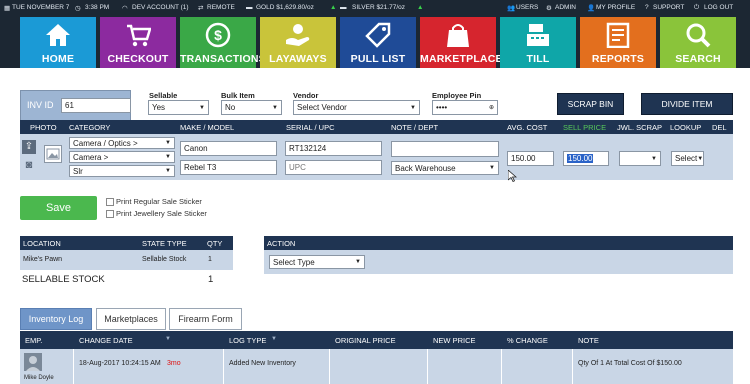  Describe the element at coordinates (378, 42) in the screenshot. I see `nav-pull-list: PULL LIST` at that location.